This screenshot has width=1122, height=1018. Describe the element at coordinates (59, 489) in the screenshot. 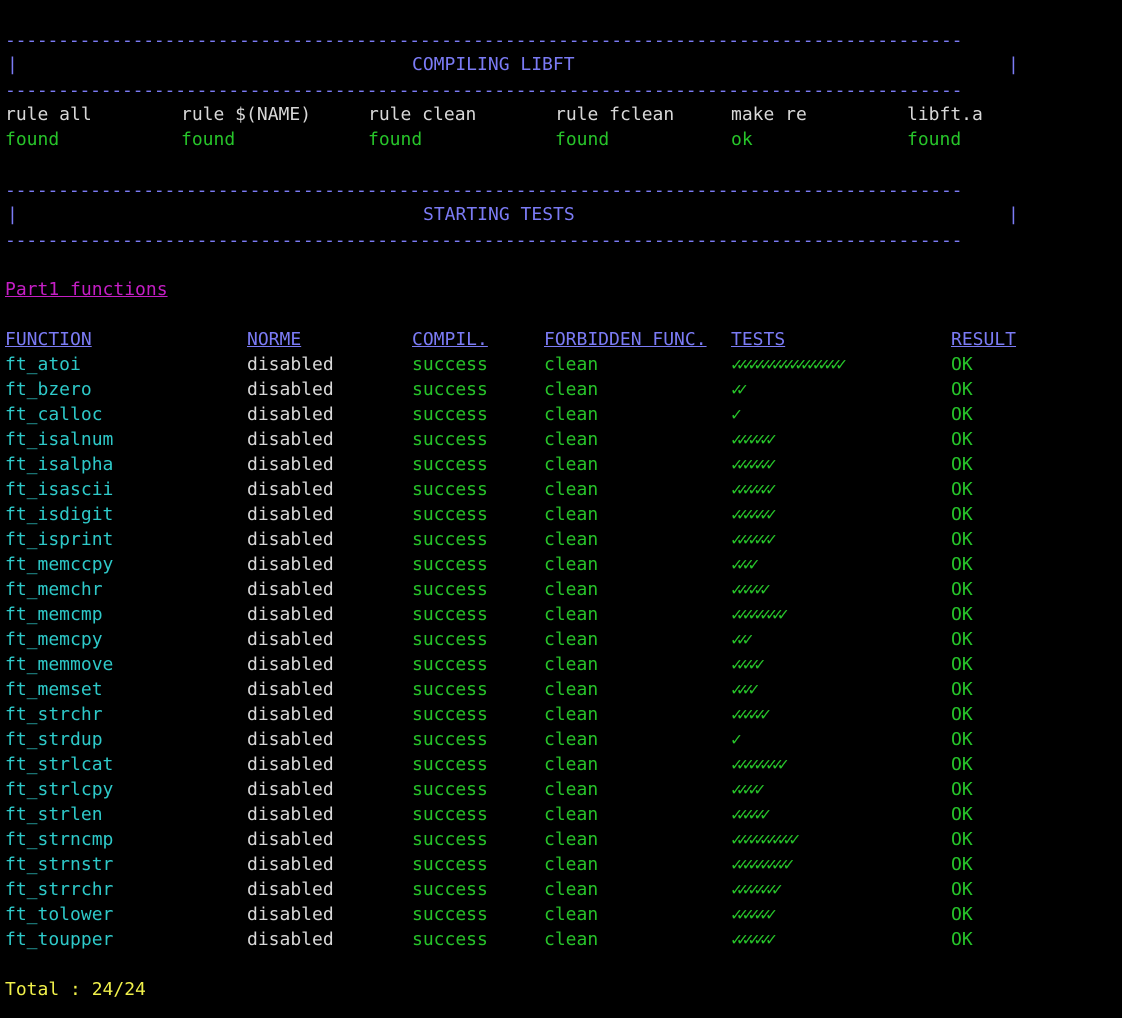

I see `function-name: ft_isascii` at that location.